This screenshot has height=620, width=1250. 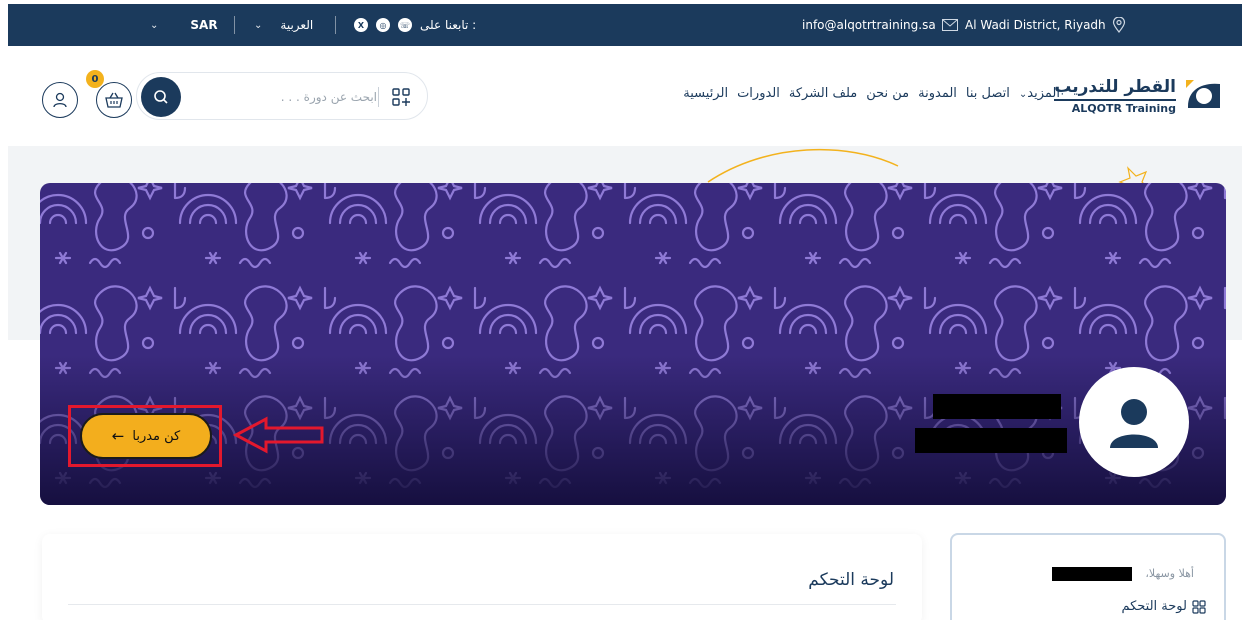 I want to click on instagram-icon: ◎, so click(x=383, y=25).